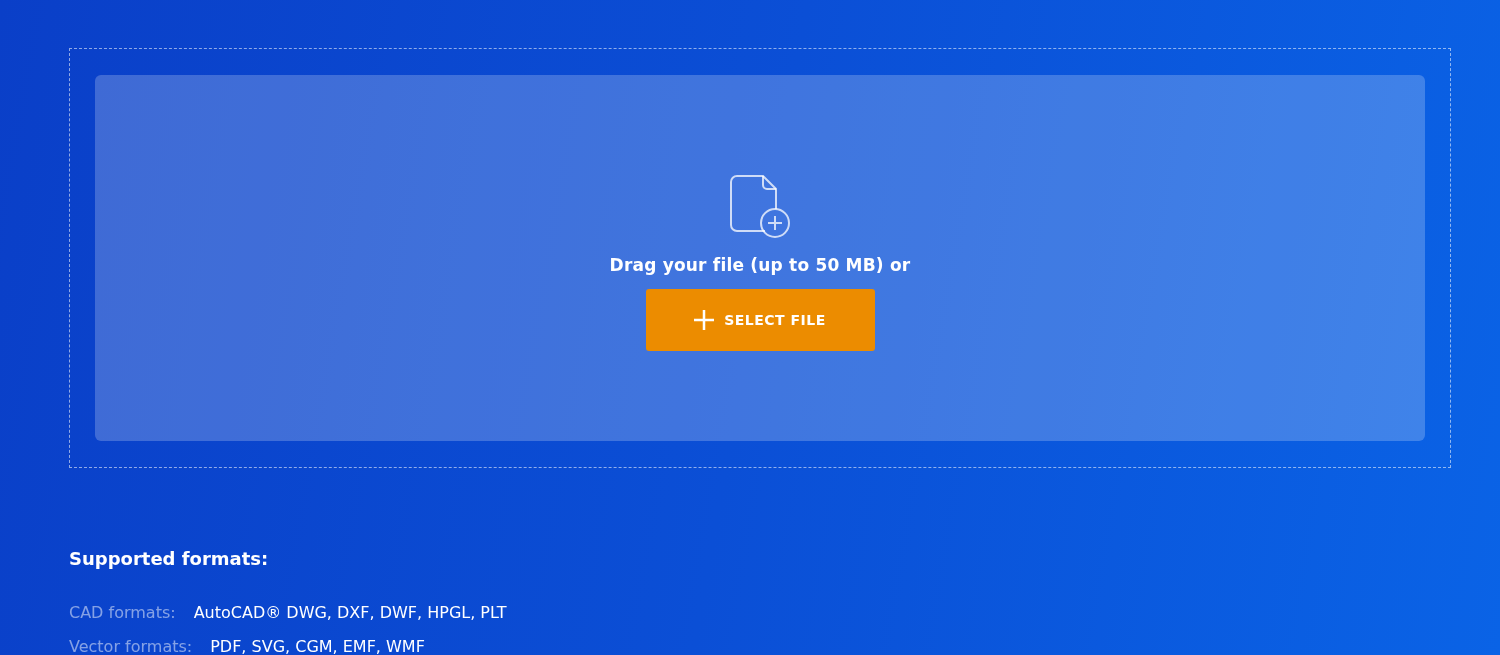  I want to click on plus-icon, so click(704, 320).